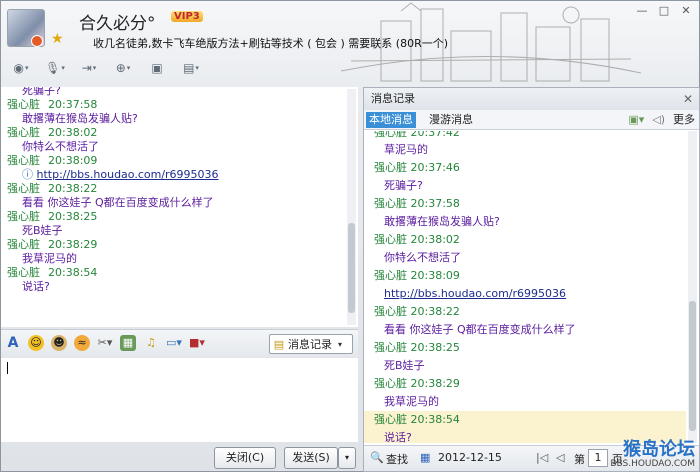 This screenshot has width=700, height=472. What do you see at coordinates (531, 120) in the screenshot?
I see `history-tabs: 本地消息 漫游消息 ▣▾ ◁) 更多` at bounding box center [531, 120].